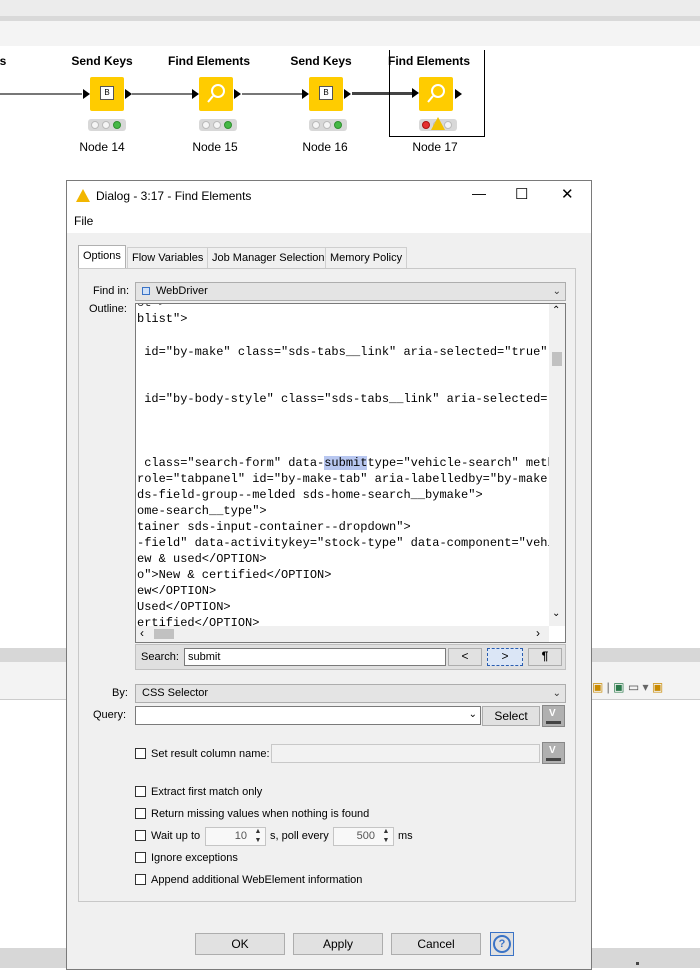 Image resolution: width=700 pixels, height=970 pixels. Describe the element at coordinates (521, 194) in the screenshot. I see `maximize-button: ☐` at that location.